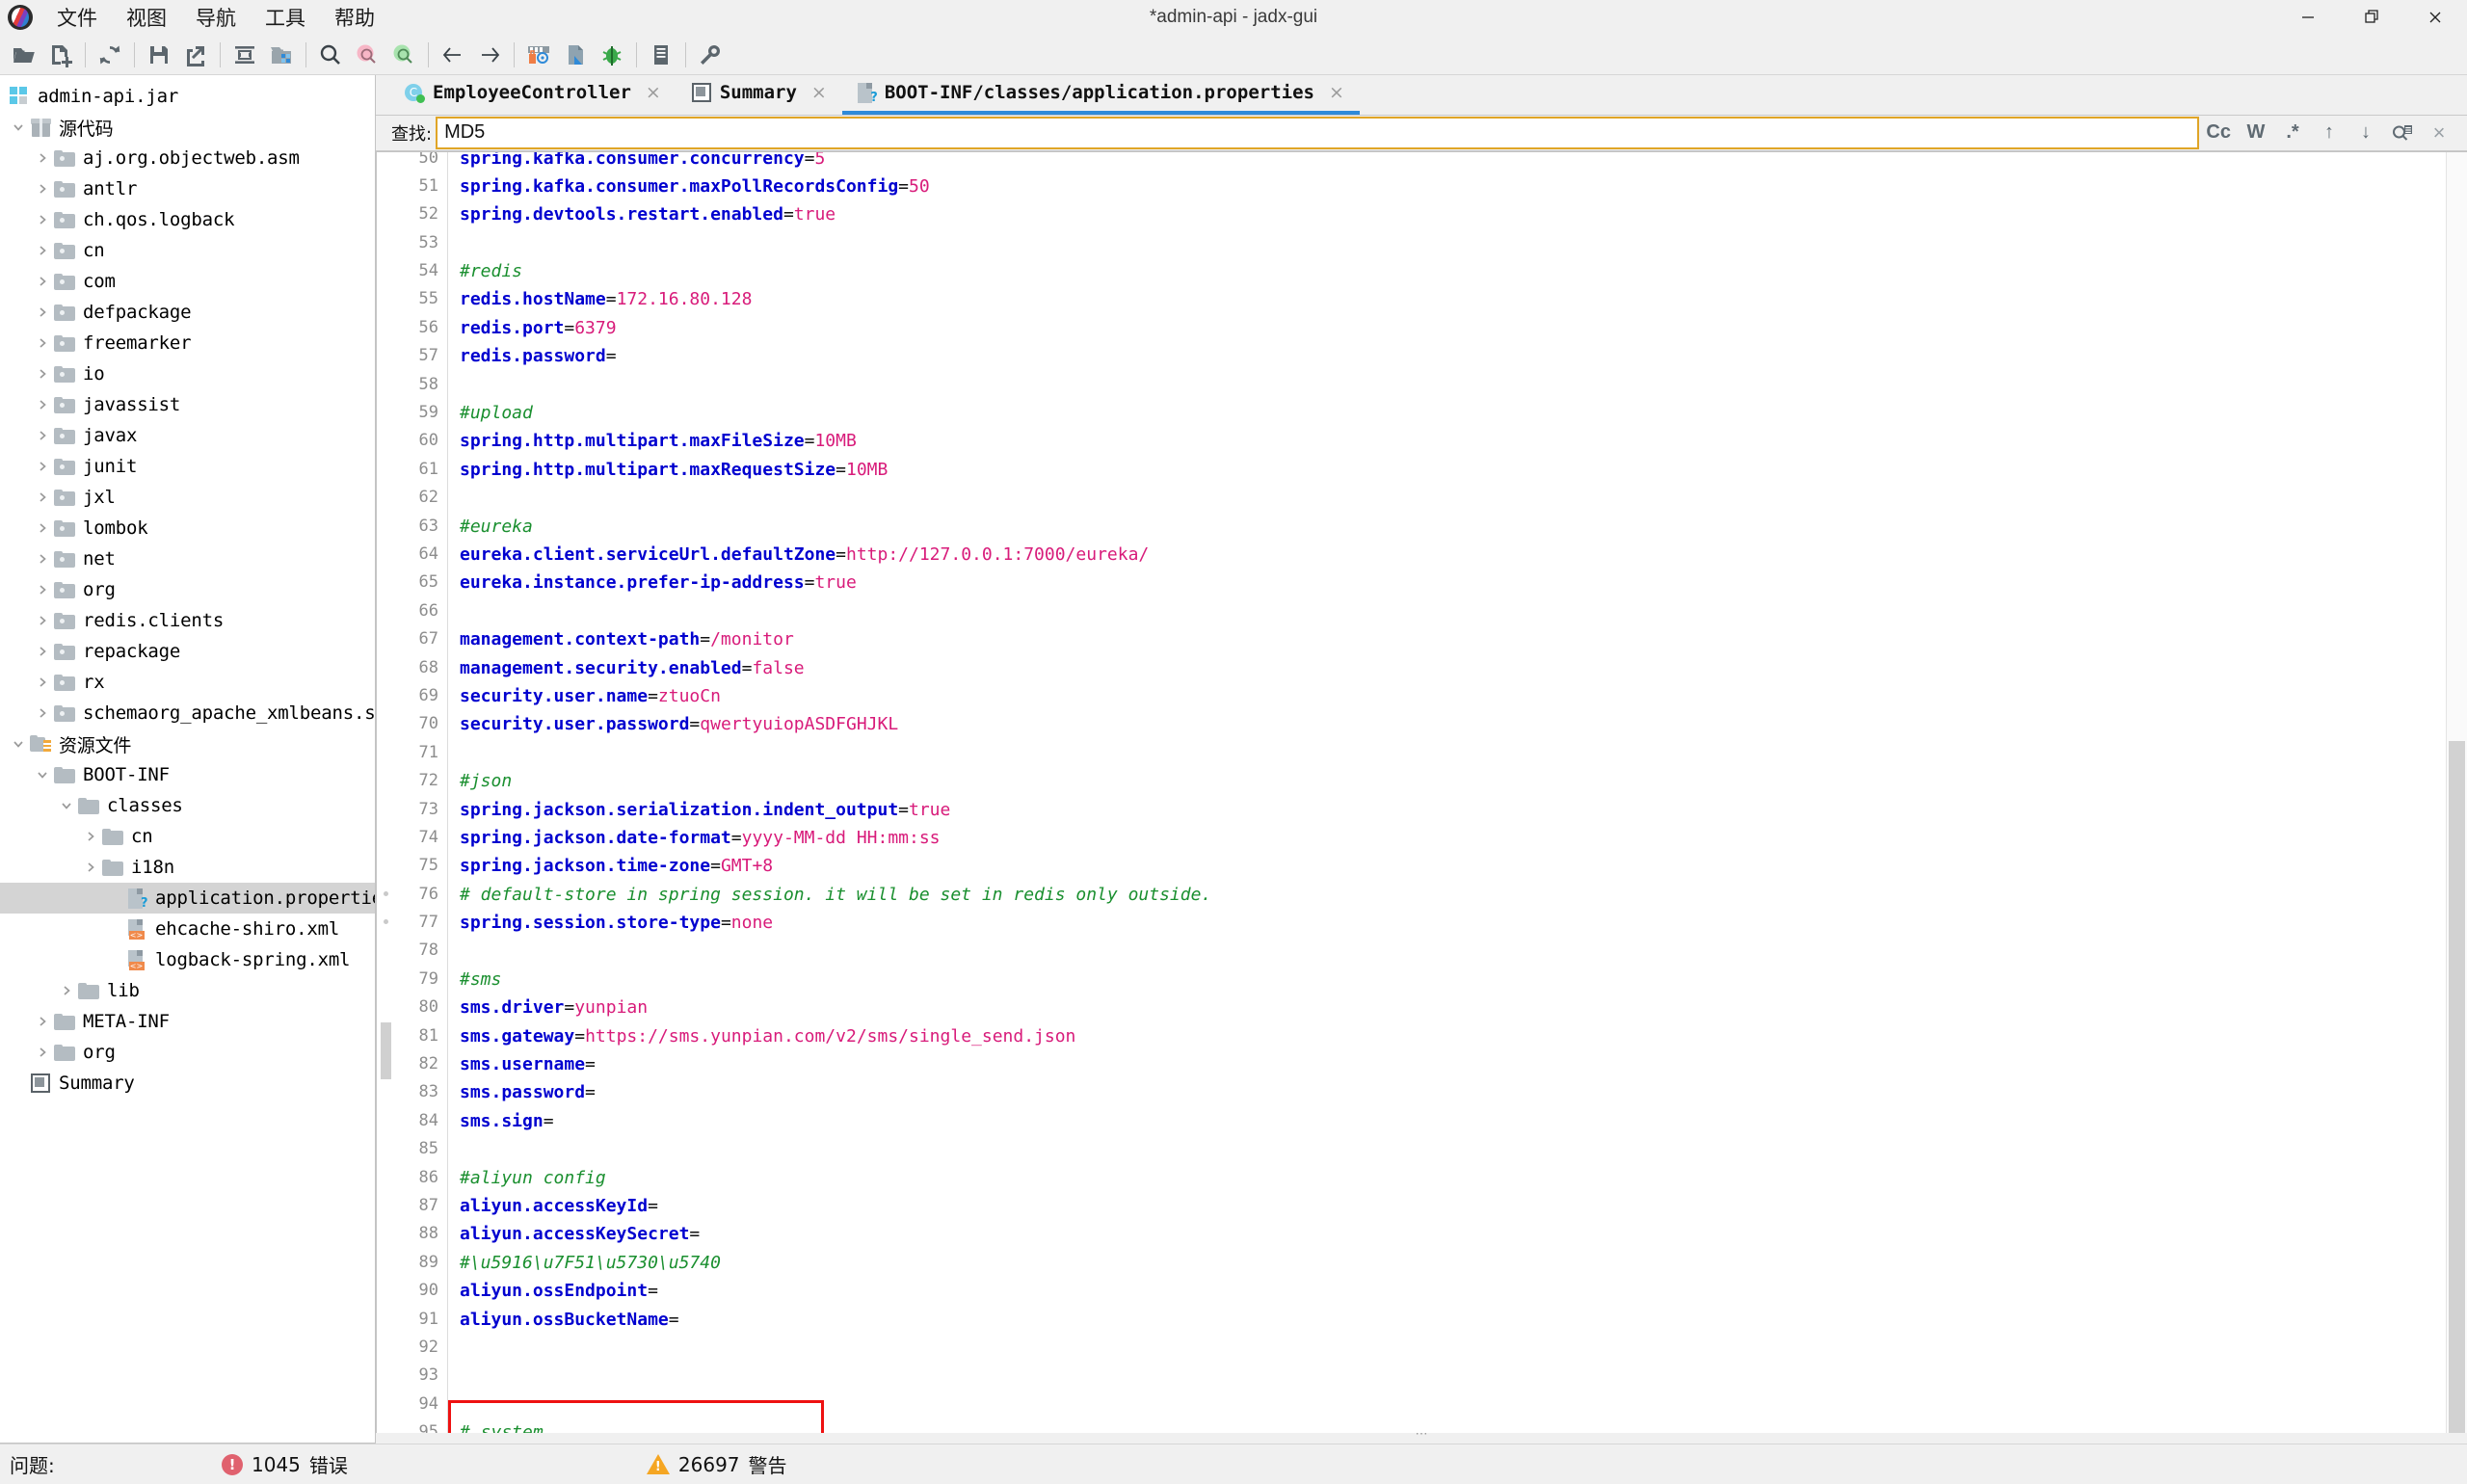 This screenshot has height=1484, width=2467. I want to click on export-icon, so click(195, 55).